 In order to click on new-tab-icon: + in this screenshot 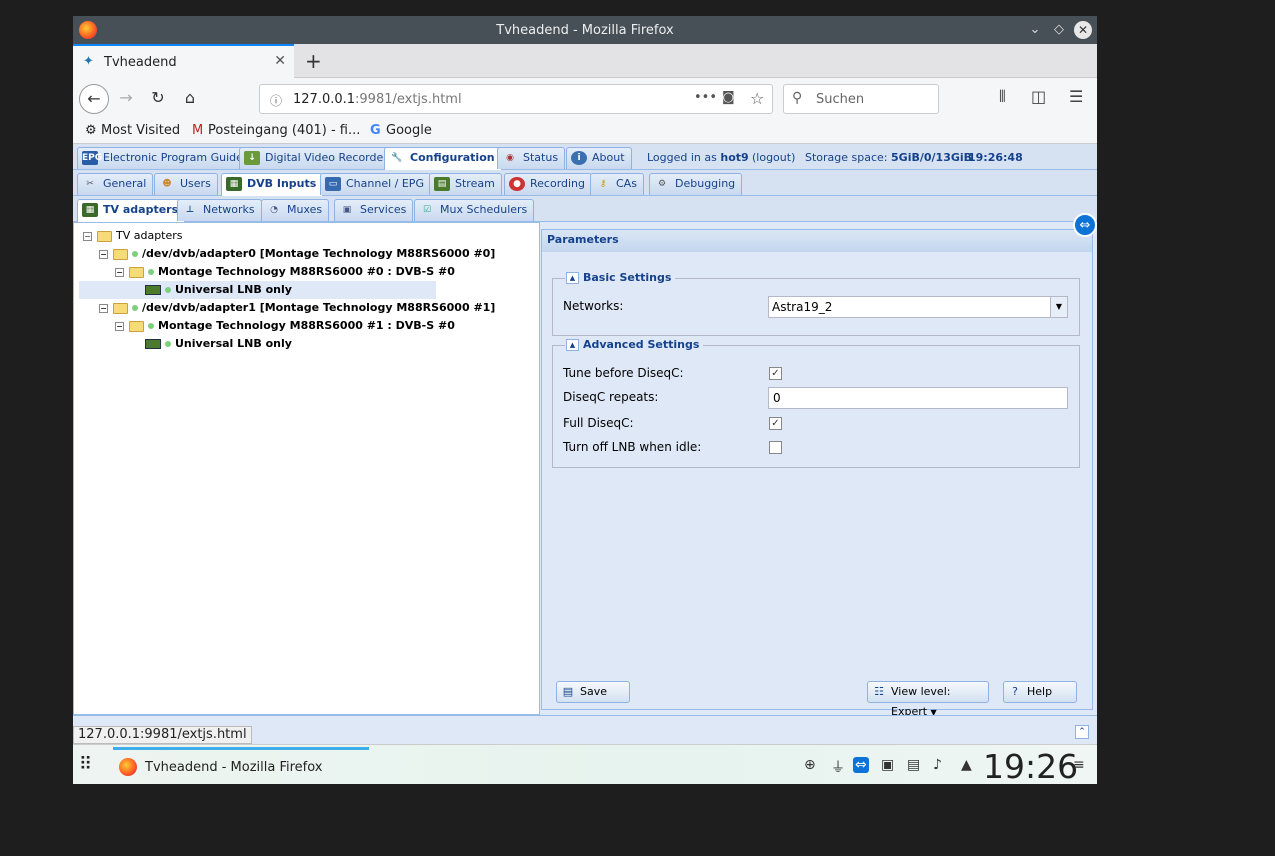, I will do `click(313, 61)`.